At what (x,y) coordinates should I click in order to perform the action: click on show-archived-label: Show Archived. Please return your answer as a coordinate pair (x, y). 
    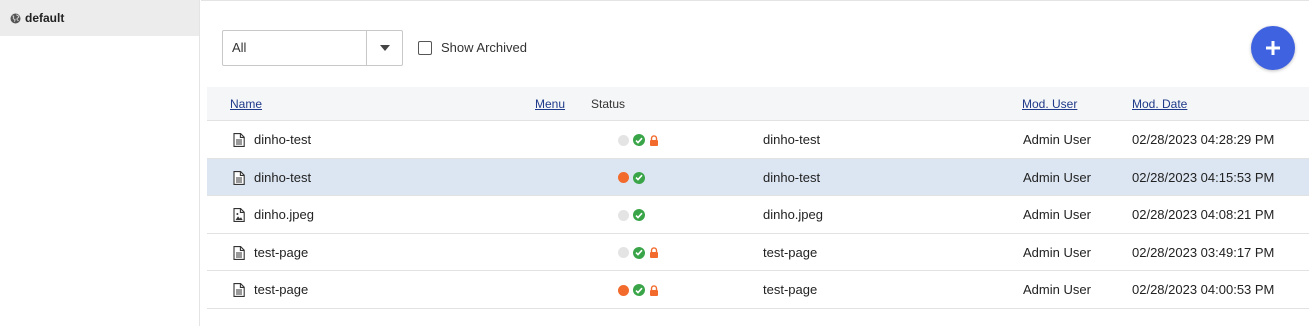
    Looking at the image, I should click on (484, 47).